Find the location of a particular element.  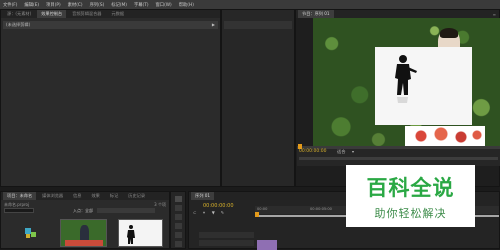

menu-clip: 素材(C) is located at coordinates (75, 5).